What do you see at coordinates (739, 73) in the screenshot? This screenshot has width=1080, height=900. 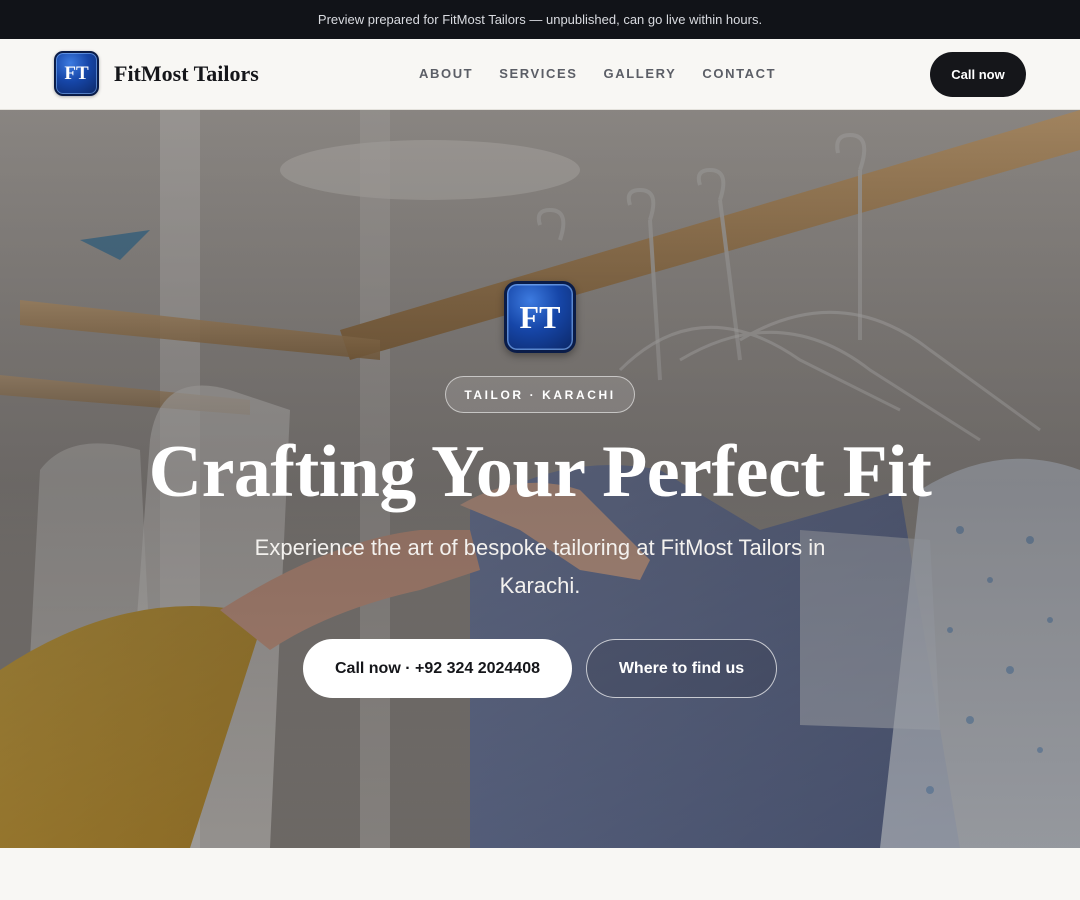 I see `nav-contact: CONTACT` at bounding box center [739, 73].